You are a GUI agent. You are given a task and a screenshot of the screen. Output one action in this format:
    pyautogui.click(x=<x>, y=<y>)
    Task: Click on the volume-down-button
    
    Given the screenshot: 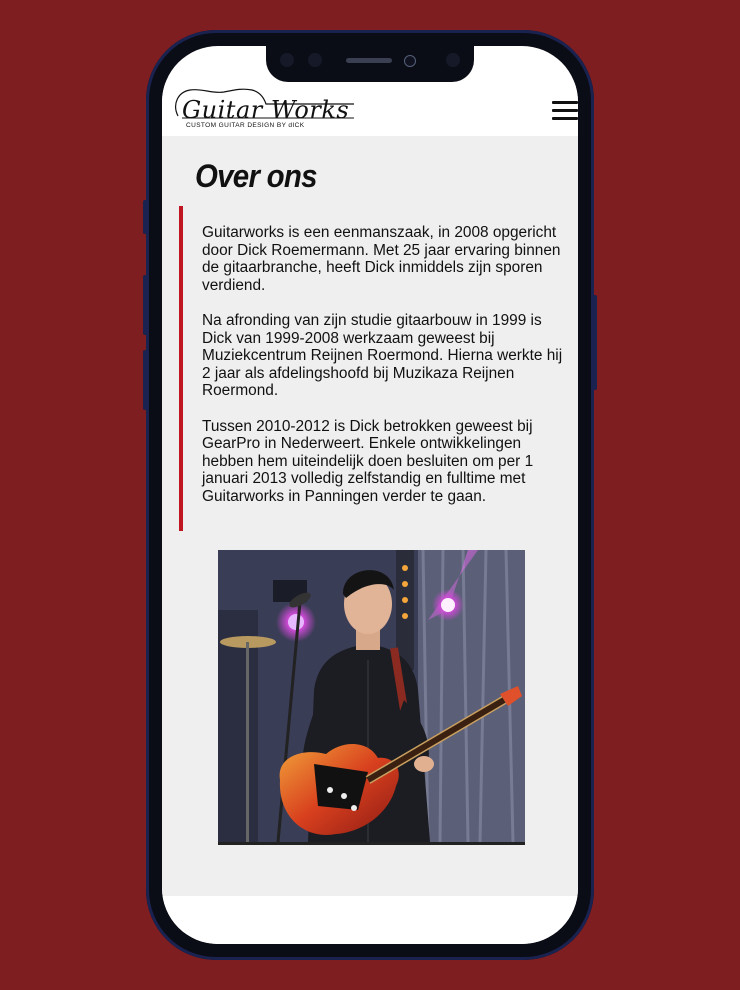 What is the action you would take?
    pyautogui.click(x=145, y=380)
    